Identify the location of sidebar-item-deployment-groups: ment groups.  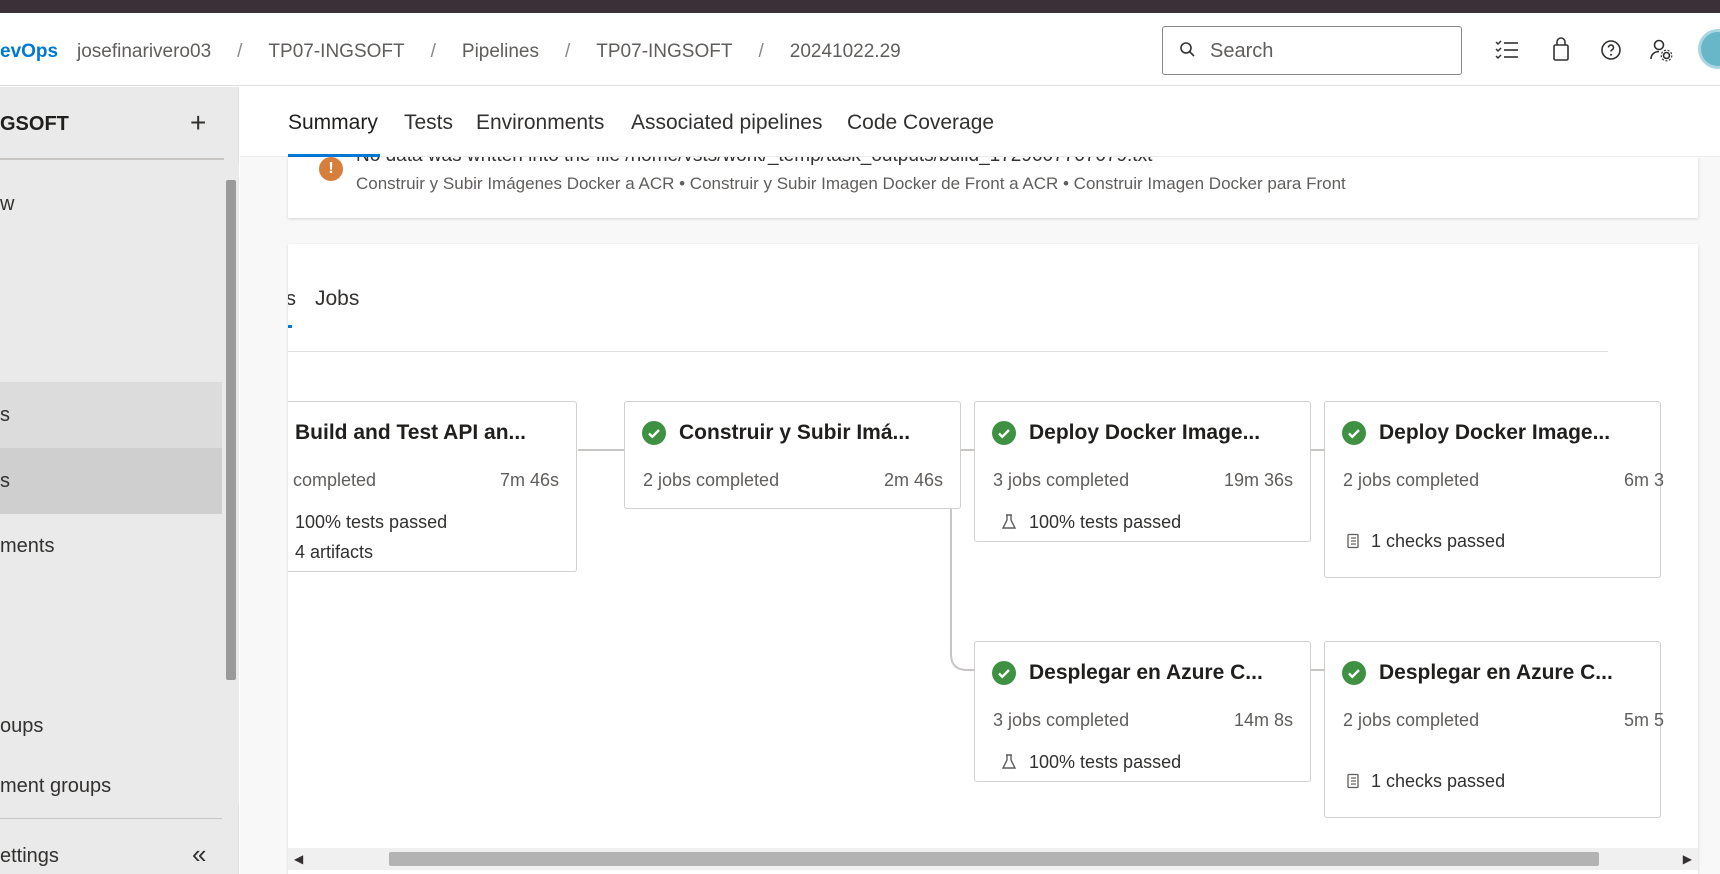
(111, 786).